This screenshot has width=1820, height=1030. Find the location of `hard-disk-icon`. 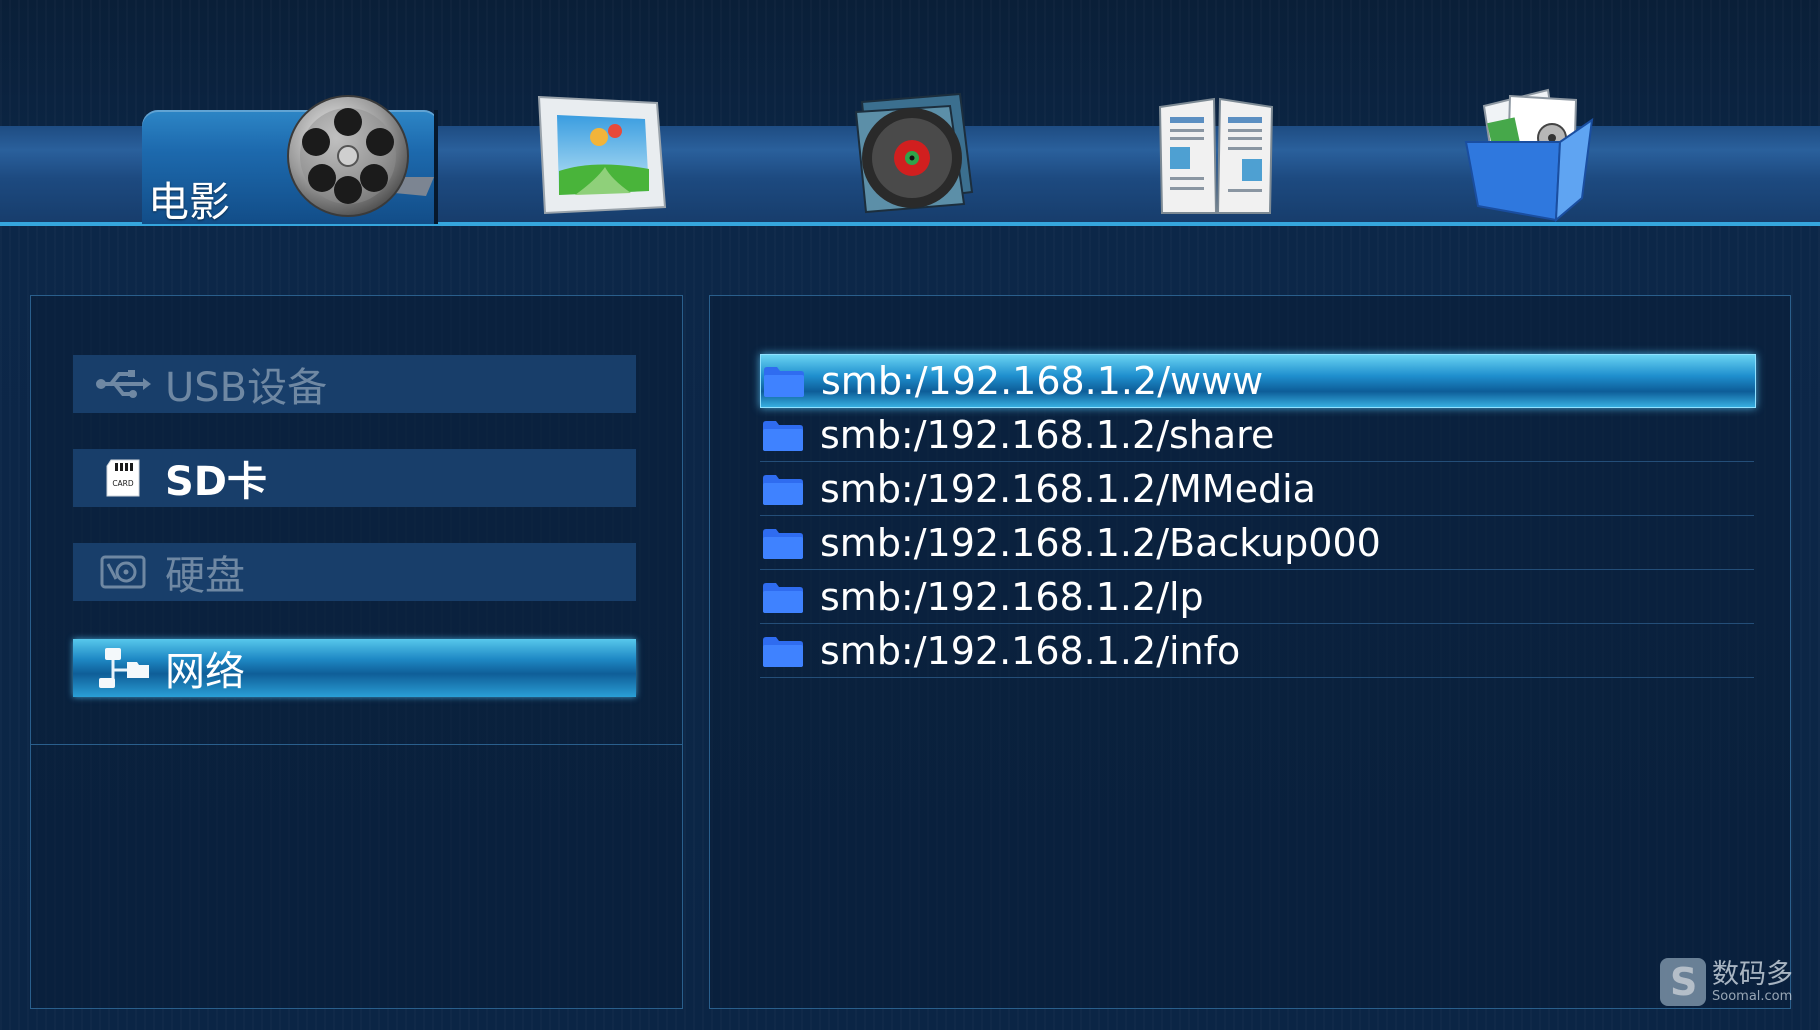

hard-disk-icon is located at coordinates (123, 572).